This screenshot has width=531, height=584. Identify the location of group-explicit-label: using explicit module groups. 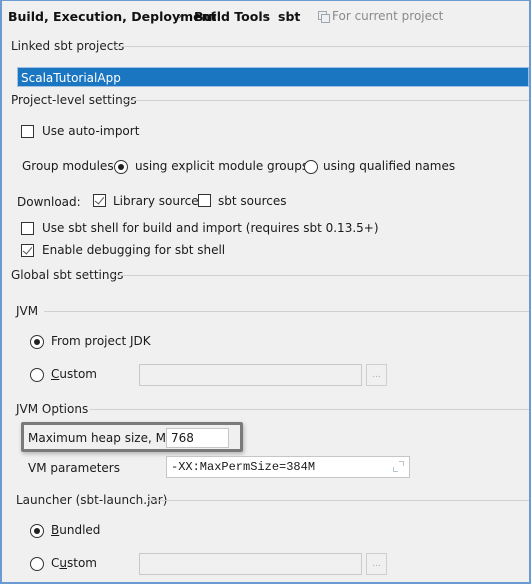
(221, 166).